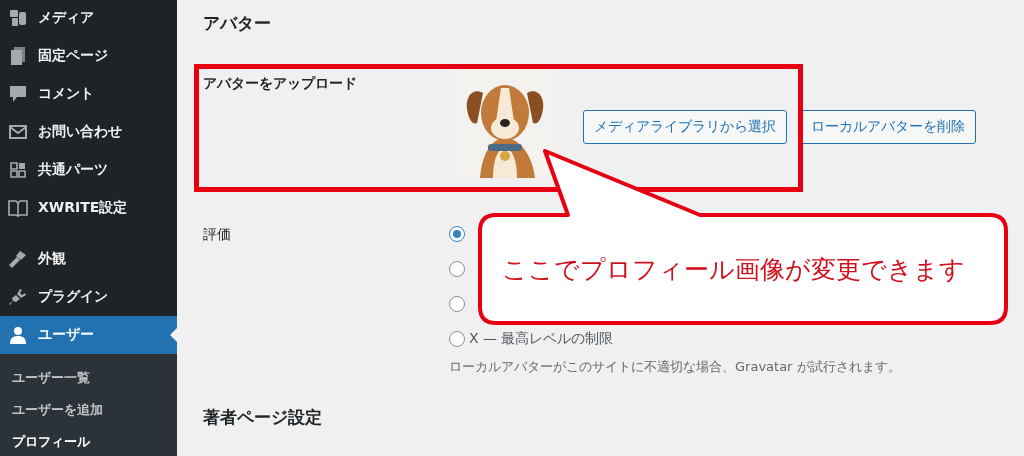 This screenshot has width=1024, height=456. I want to click on mail-icon, so click(18, 132).